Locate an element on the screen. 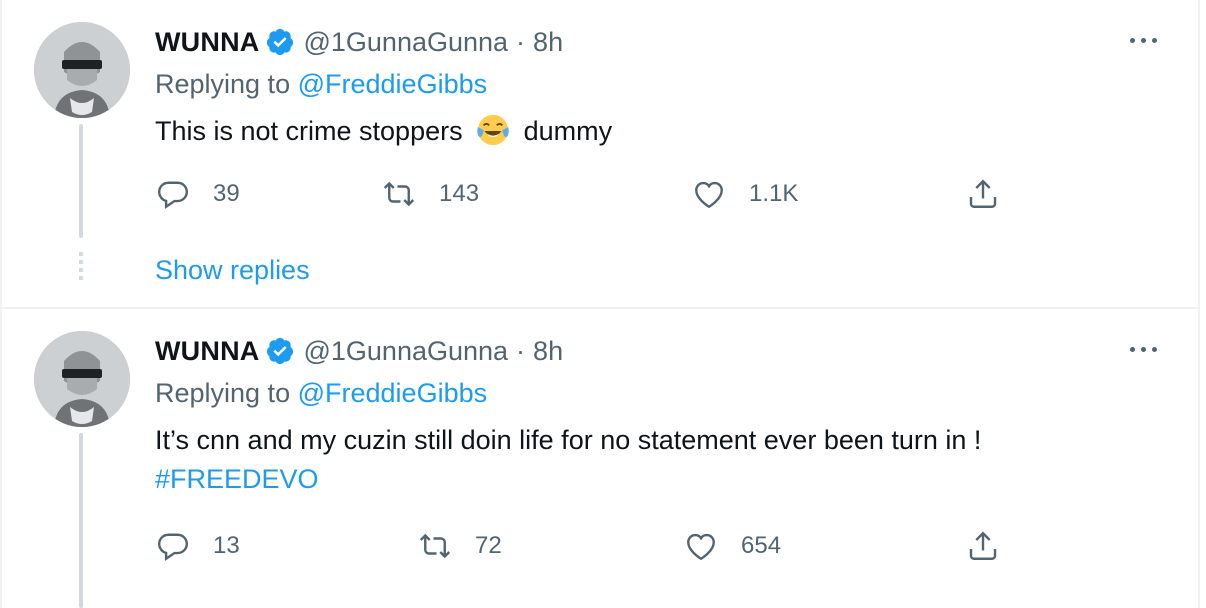 This screenshot has height=608, width=1206. reply-button: 13 is located at coordinates (197, 546).